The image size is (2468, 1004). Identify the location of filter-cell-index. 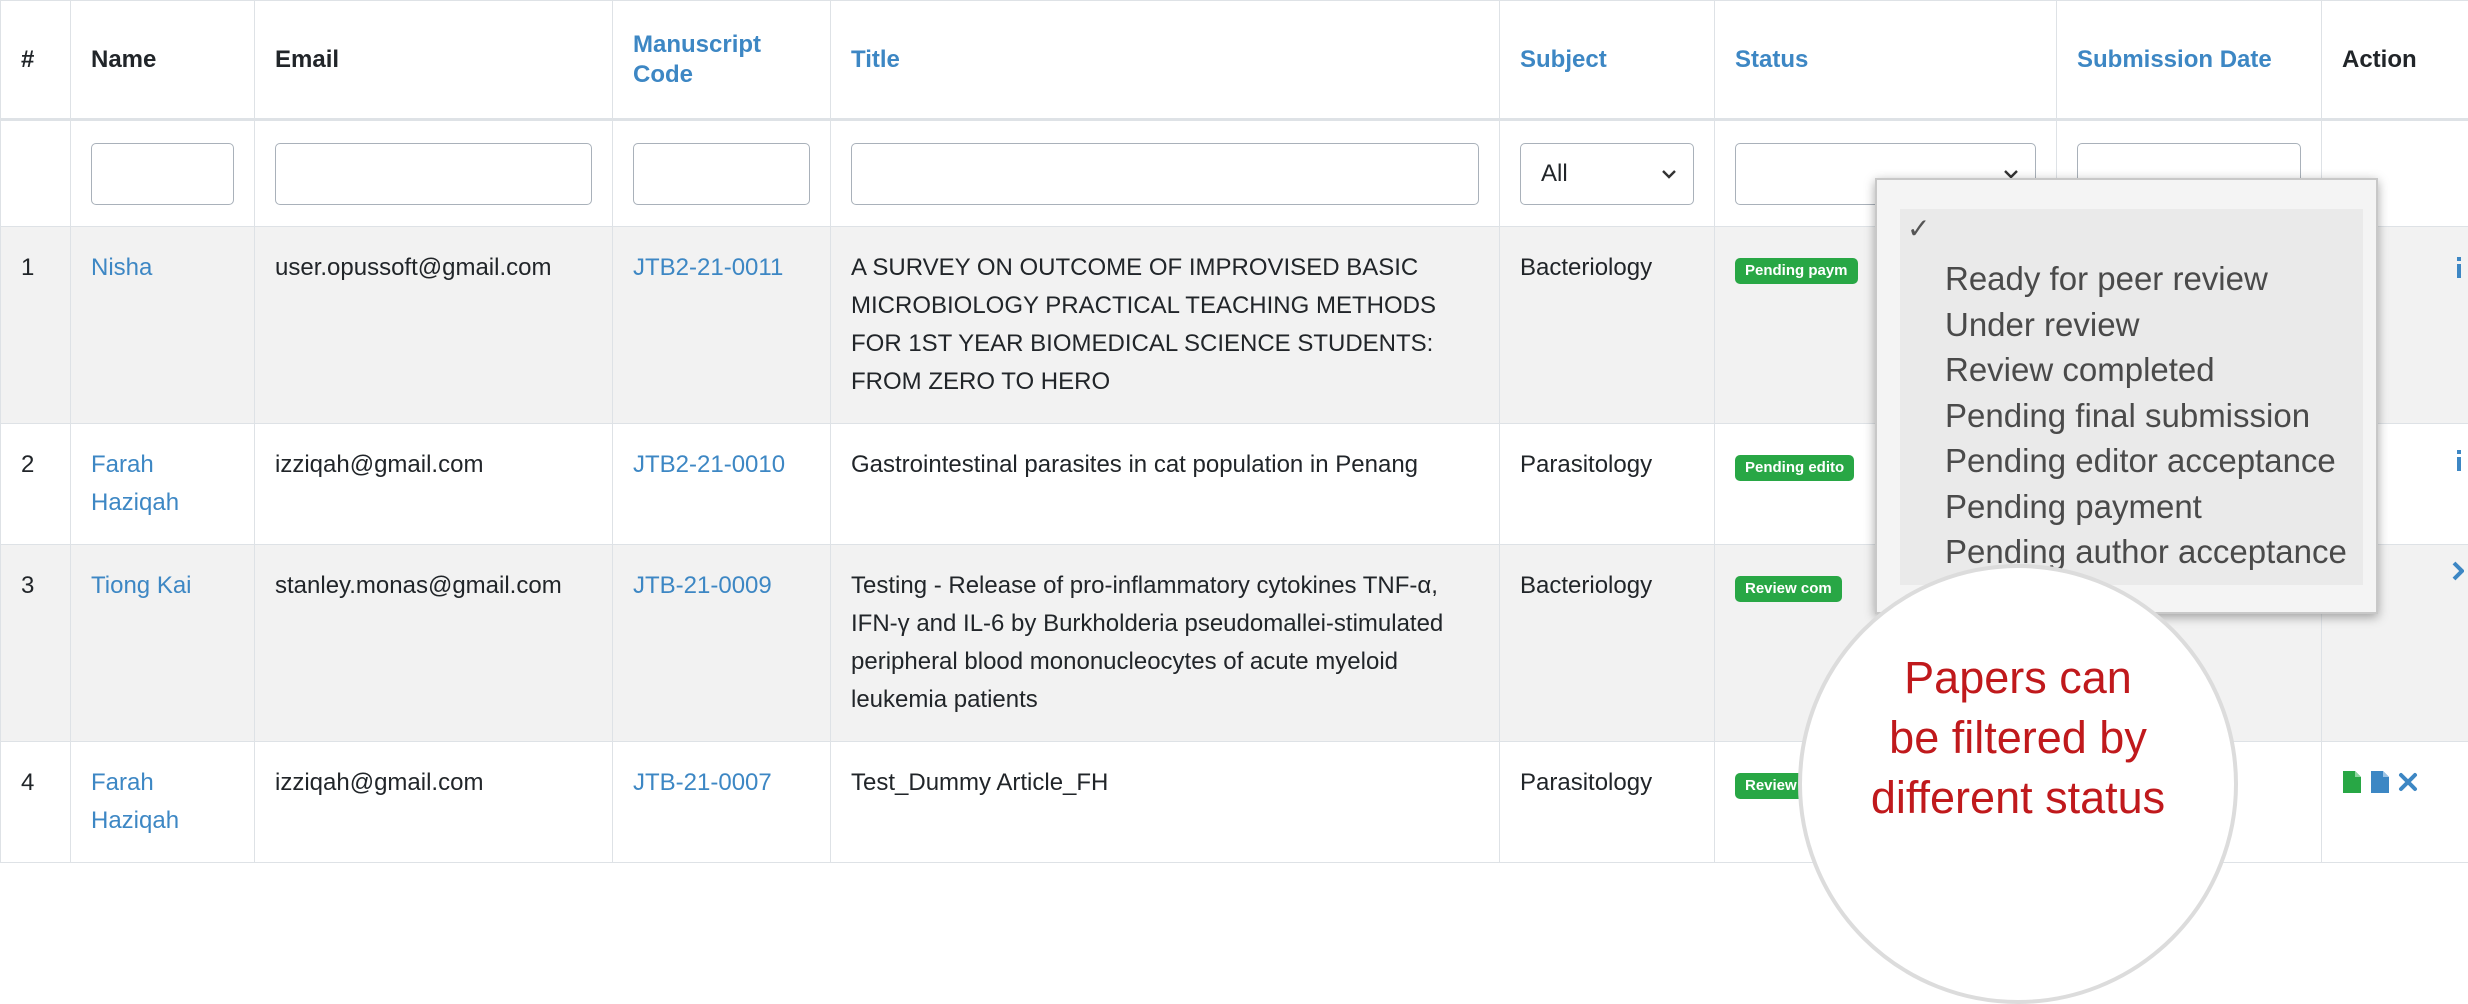
(36, 173).